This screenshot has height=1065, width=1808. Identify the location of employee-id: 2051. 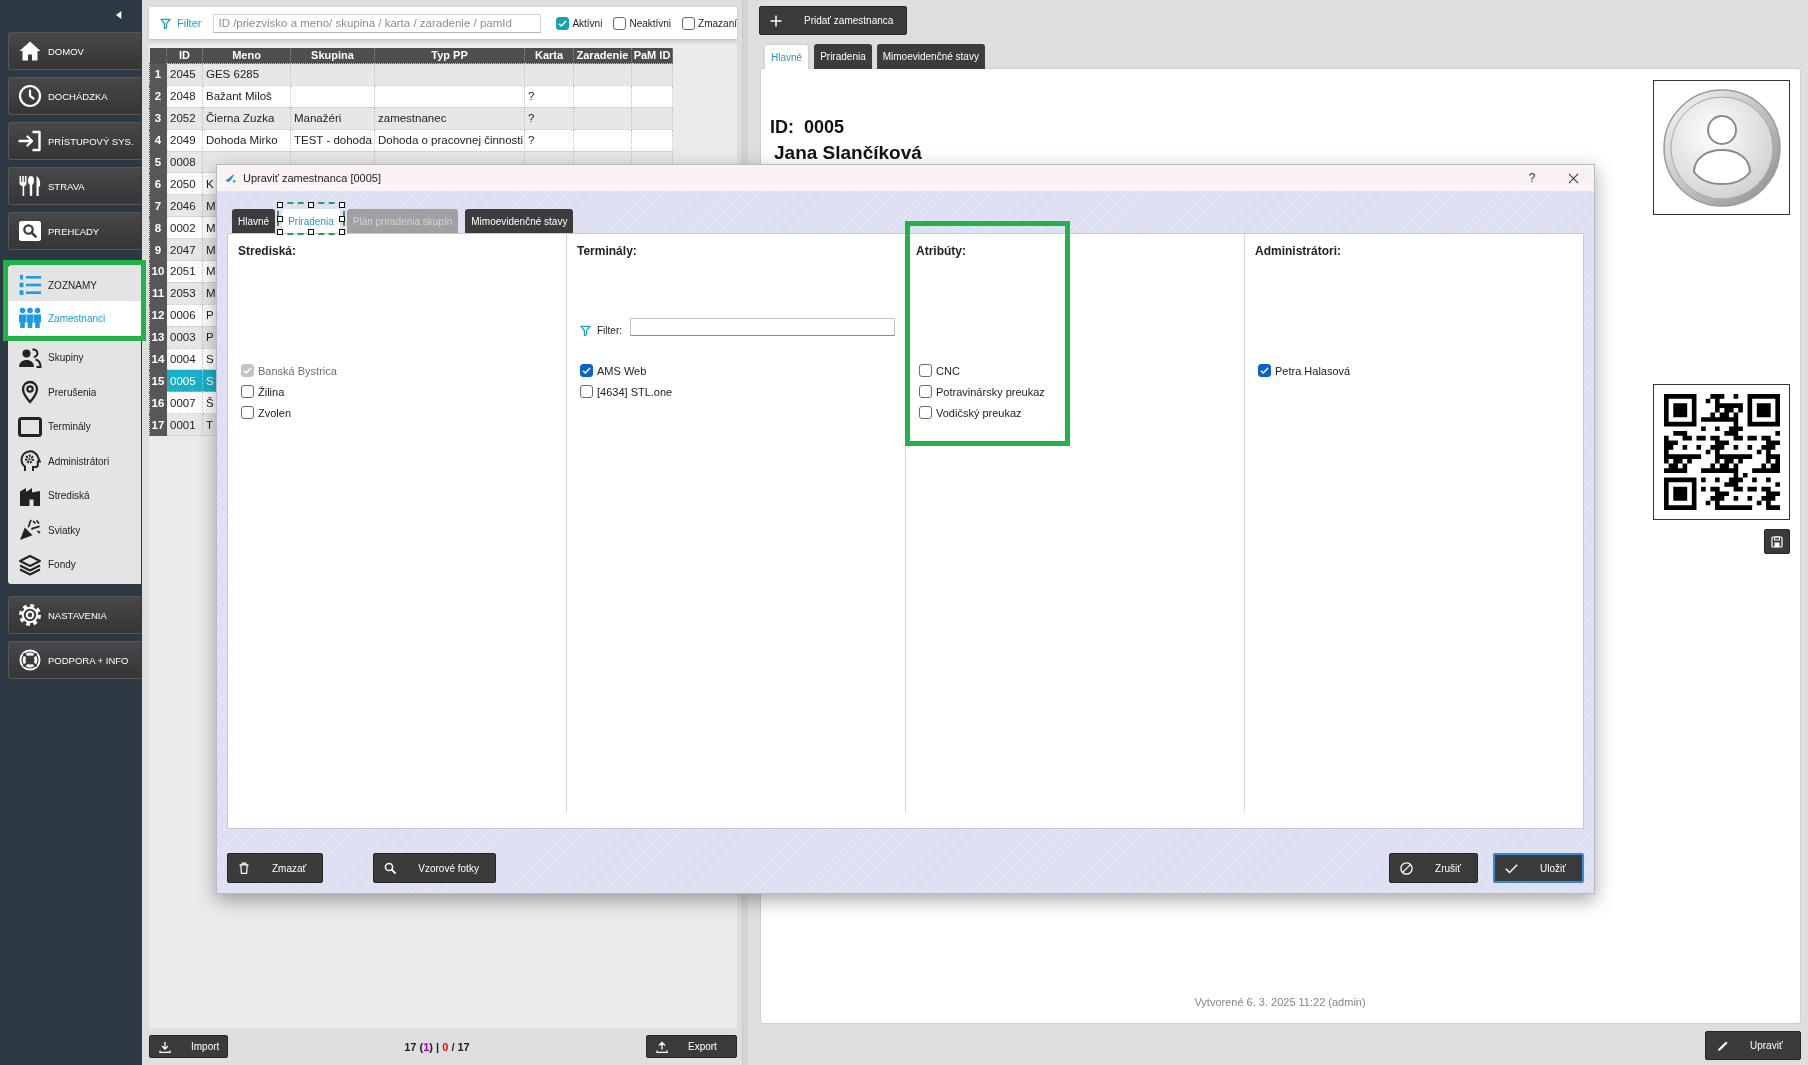
(183, 271).